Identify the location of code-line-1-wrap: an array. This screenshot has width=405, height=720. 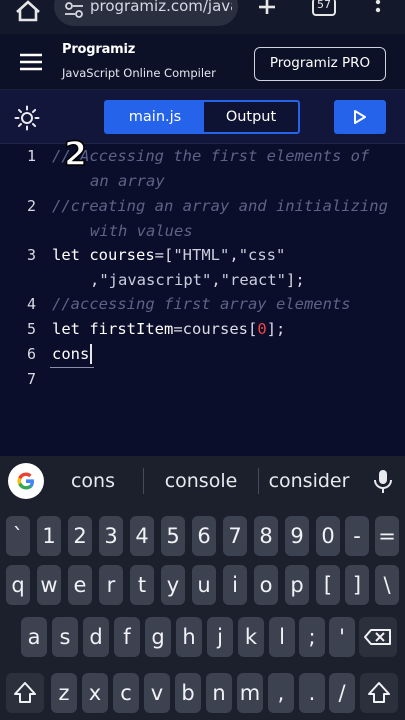
(127, 181).